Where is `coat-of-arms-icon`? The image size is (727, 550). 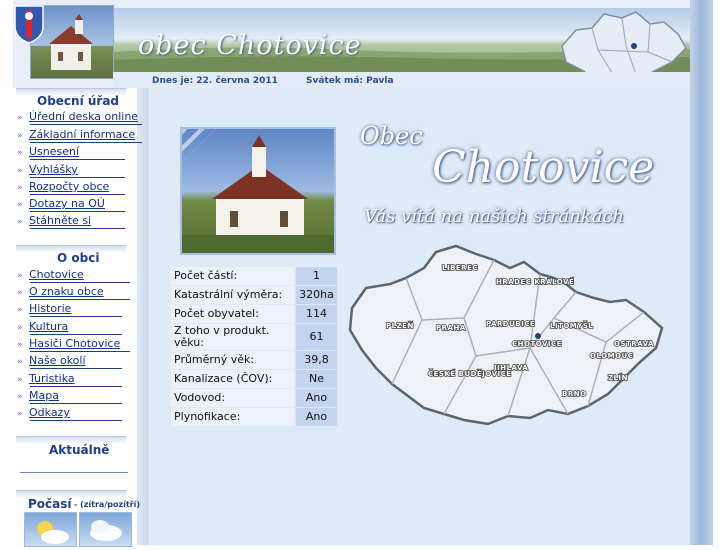
coat-of-arms-icon is located at coordinates (29, 24).